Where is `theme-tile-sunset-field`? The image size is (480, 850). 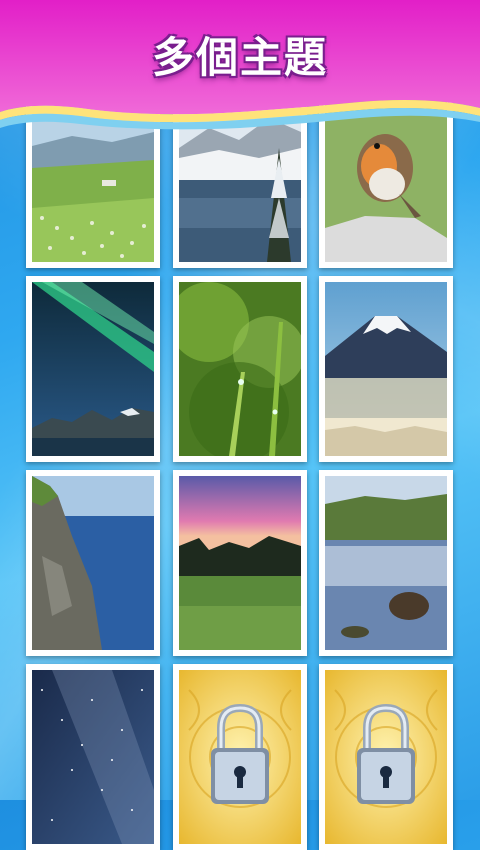
theme-tile-sunset-field is located at coordinates (240, 563).